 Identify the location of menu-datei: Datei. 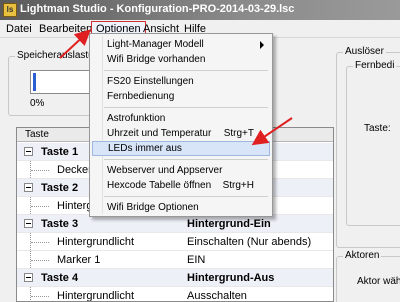
(19, 29).